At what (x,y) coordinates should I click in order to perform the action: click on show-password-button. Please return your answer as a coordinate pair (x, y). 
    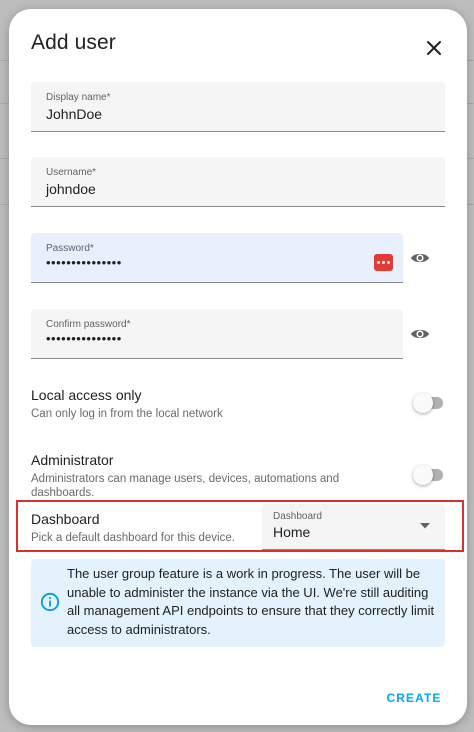
    Looking at the image, I should click on (420, 258).